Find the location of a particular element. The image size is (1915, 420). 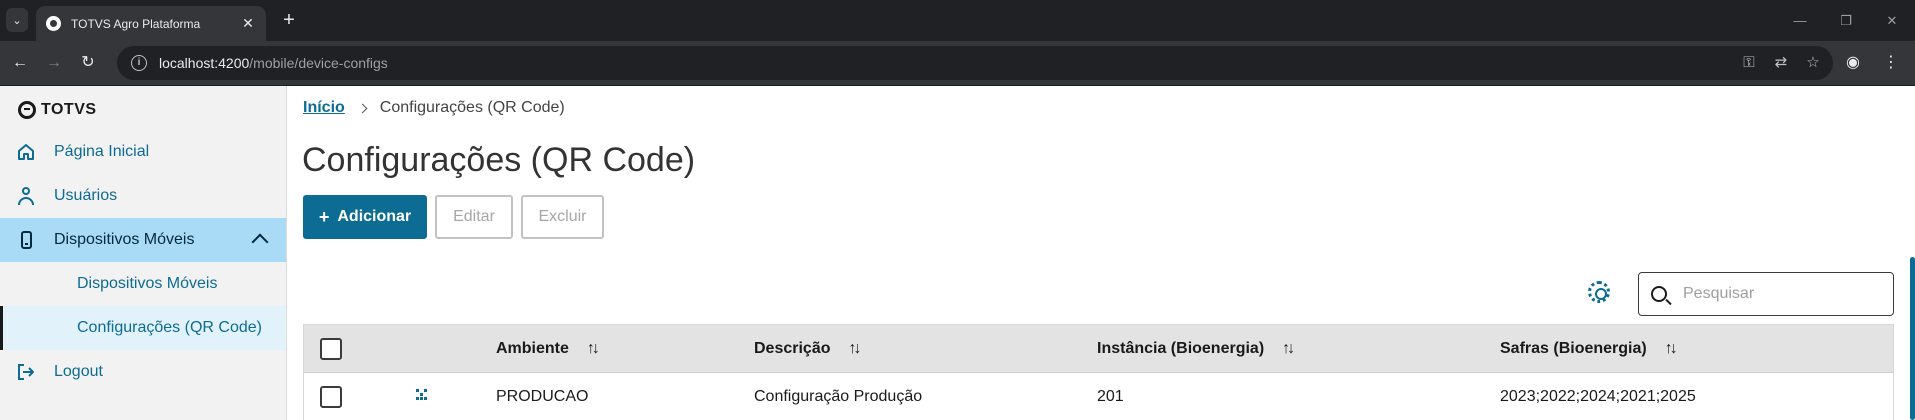

sidebar-item-label: Dispositivos Móveis is located at coordinates (124, 239).